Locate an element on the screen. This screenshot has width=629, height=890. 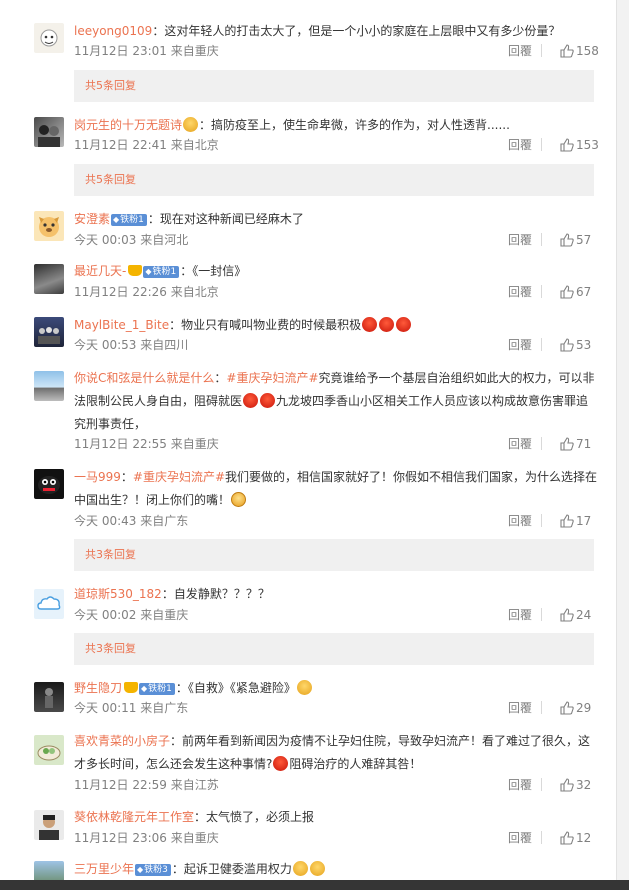
username-link: 道琼斯530_182 is located at coordinates (118, 594).